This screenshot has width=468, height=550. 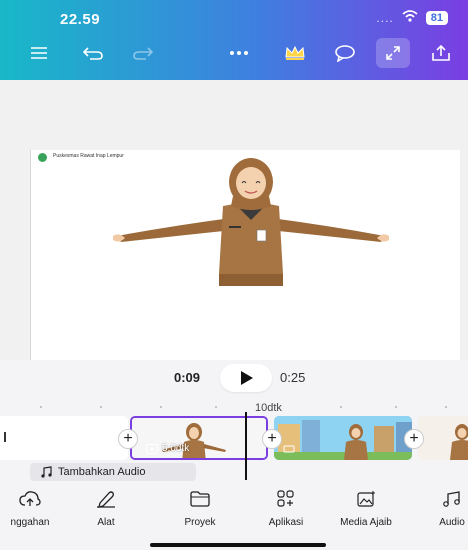 I want to click on menu-icon, so click(x=39, y=53).